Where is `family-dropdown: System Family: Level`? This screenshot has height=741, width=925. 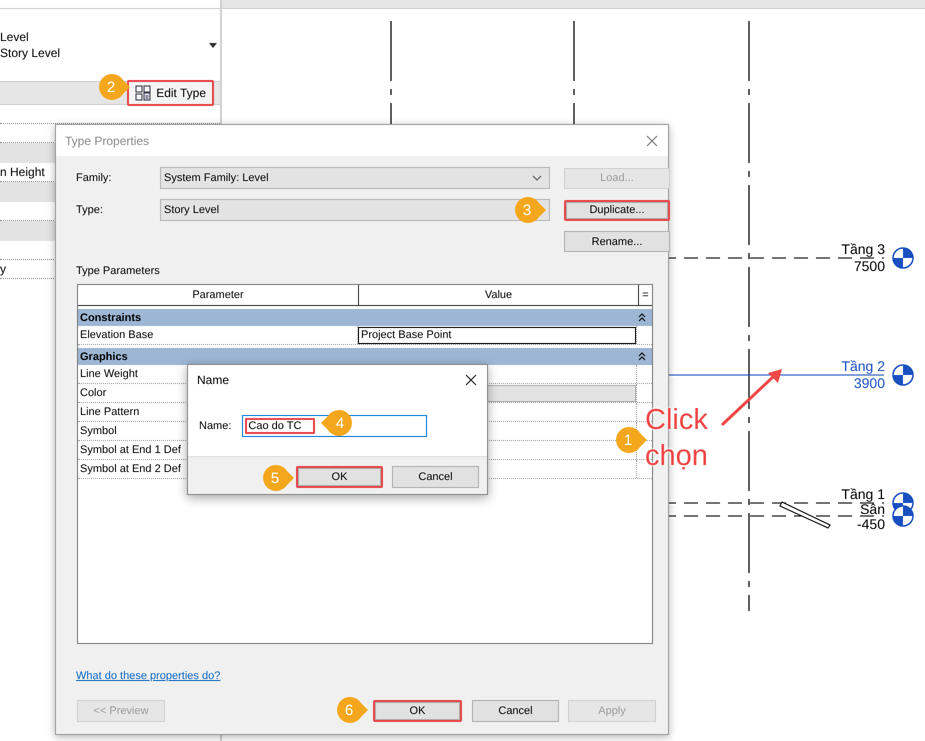 family-dropdown: System Family: Level is located at coordinates (355, 178).